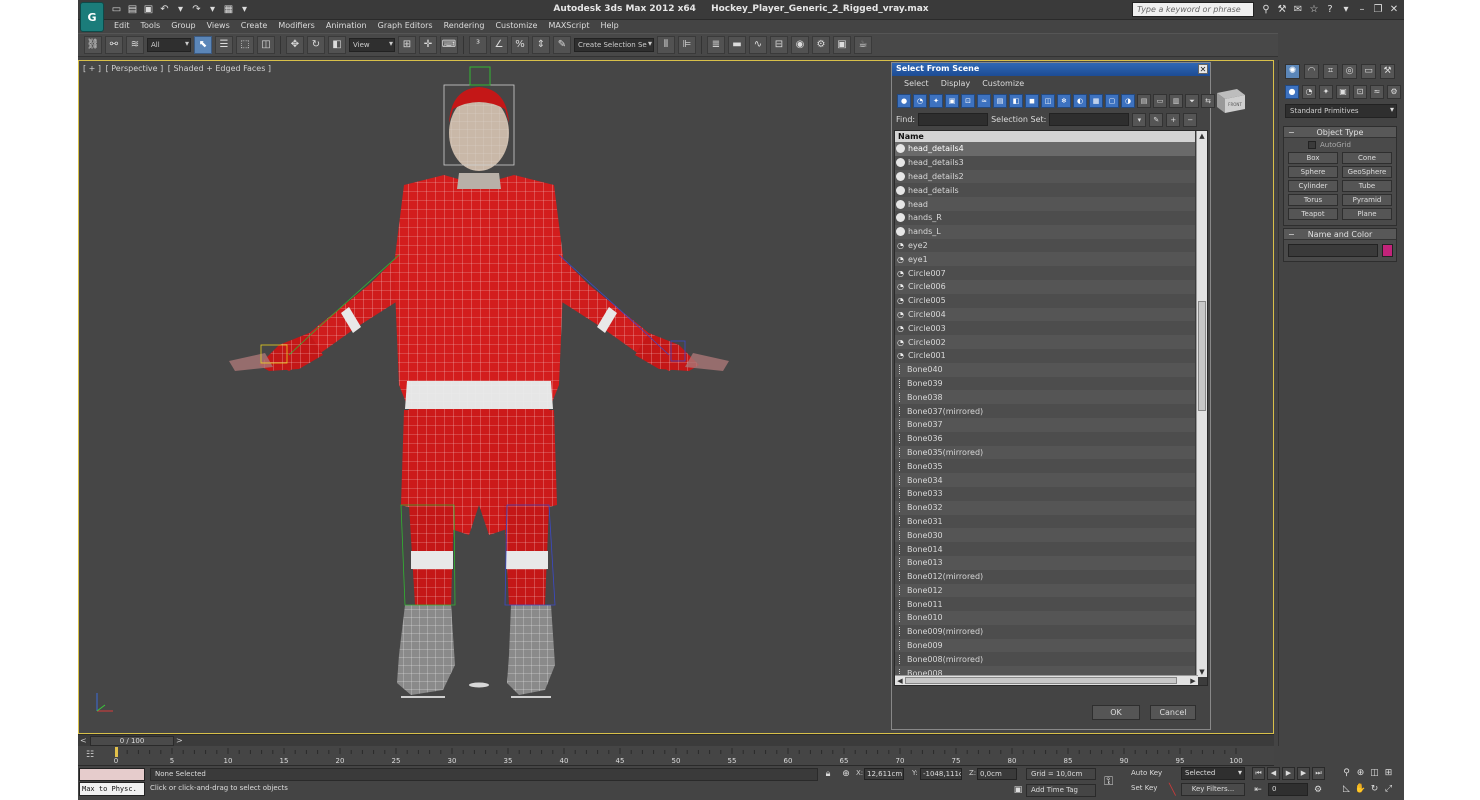  What do you see at coordinates (1192, 101) in the screenshot?
I see `filter-icon: ⏷` at bounding box center [1192, 101].